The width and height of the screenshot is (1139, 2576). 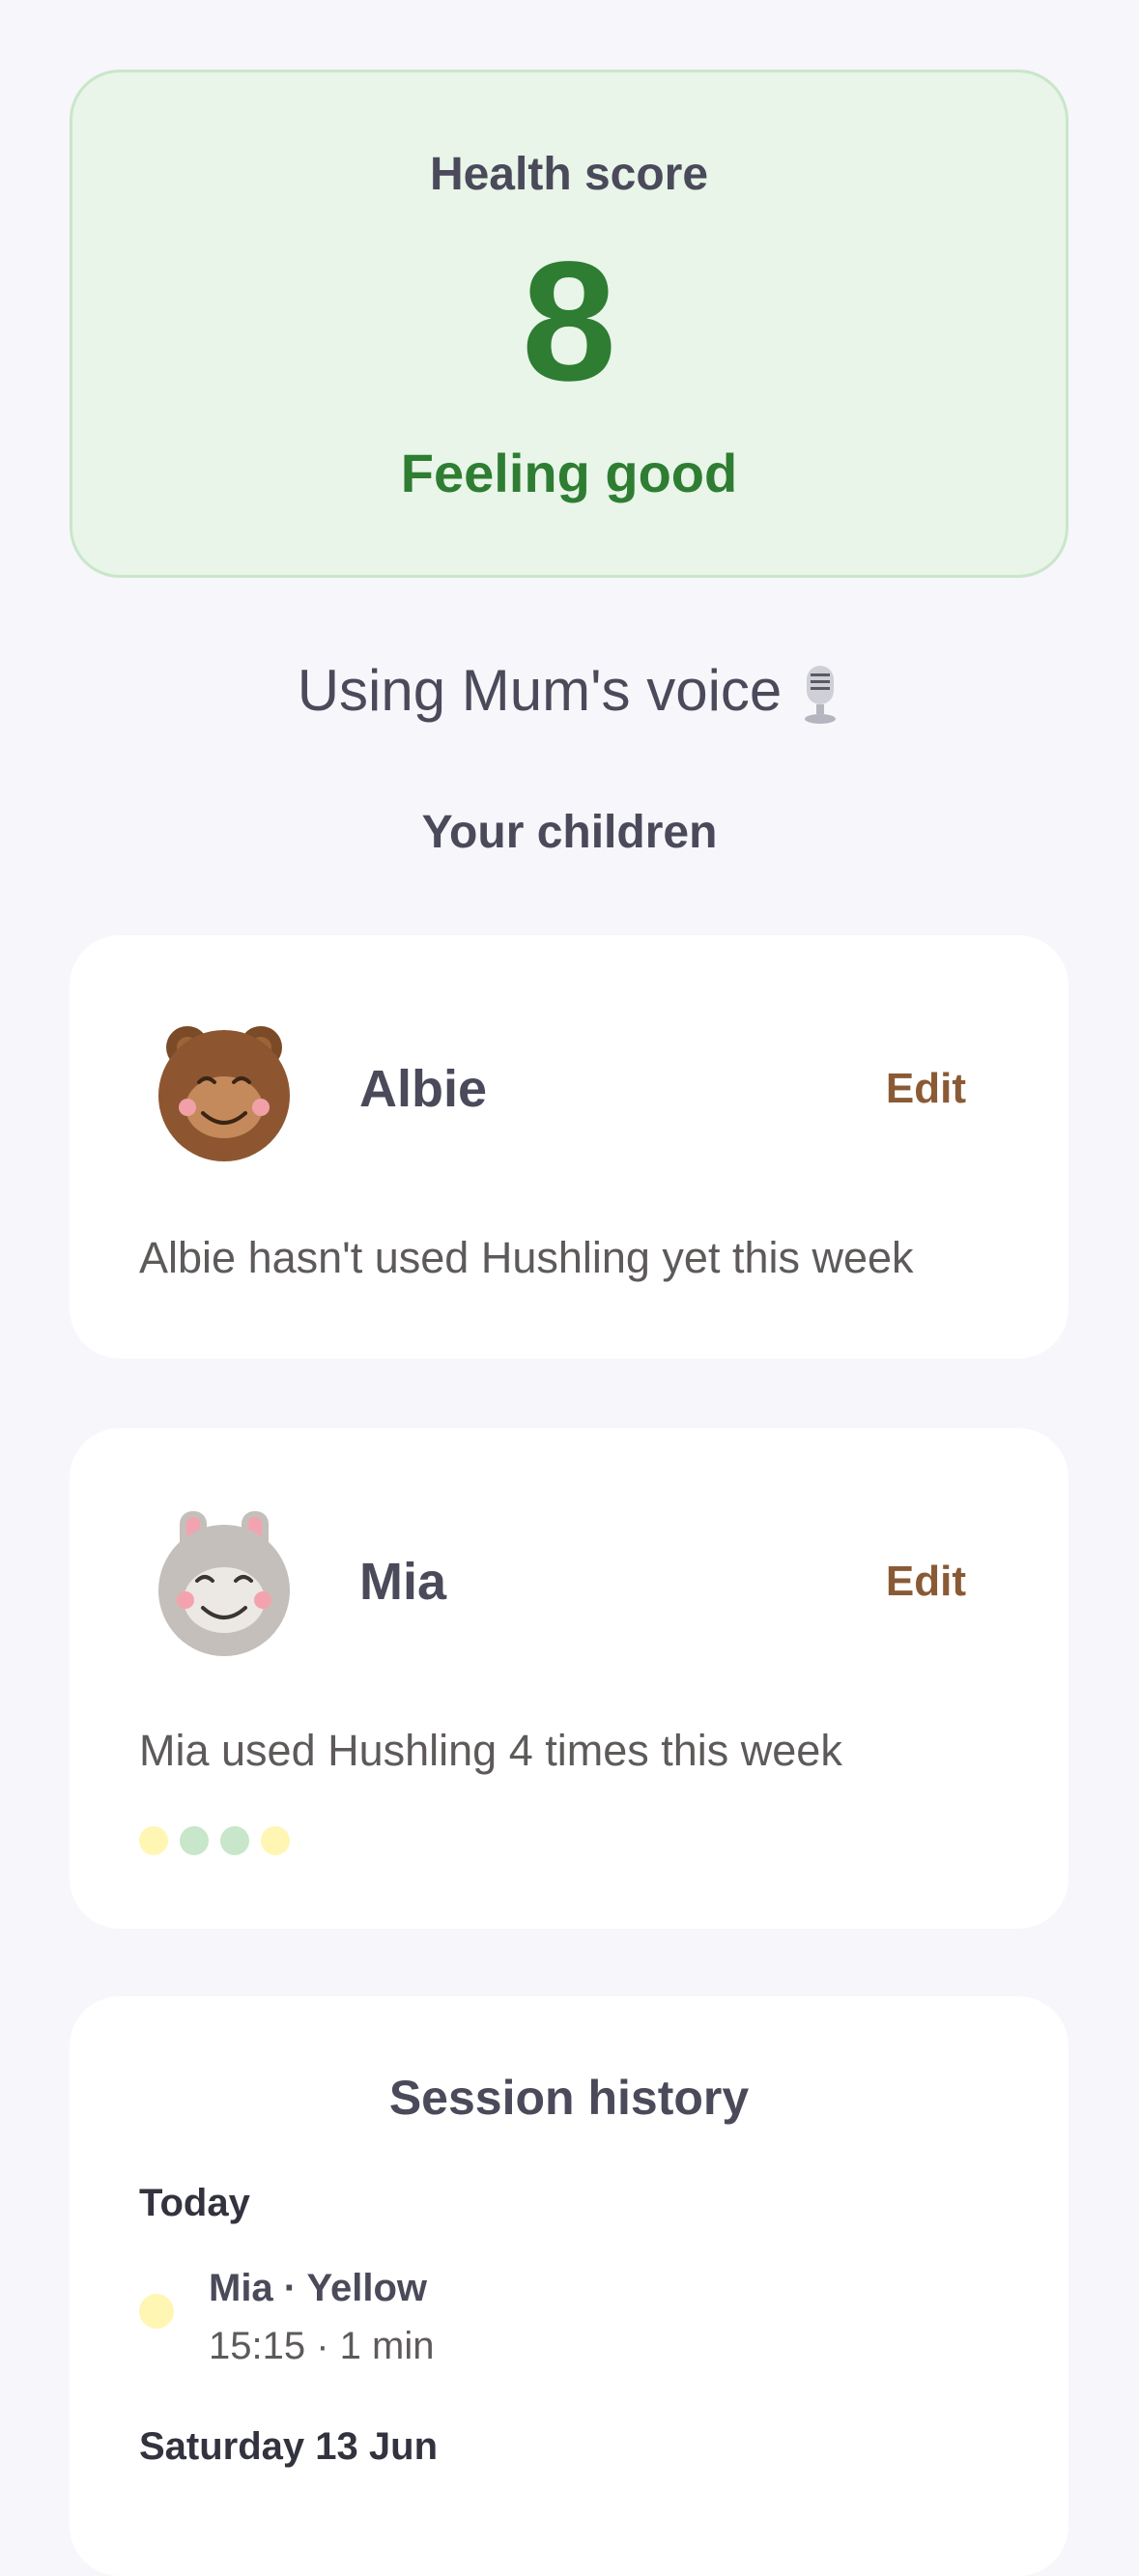 What do you see at coordinates (318, 2289) in the screenshot?
I see `session-title: Mia · Yellow` at bounding box center [318, 2289].